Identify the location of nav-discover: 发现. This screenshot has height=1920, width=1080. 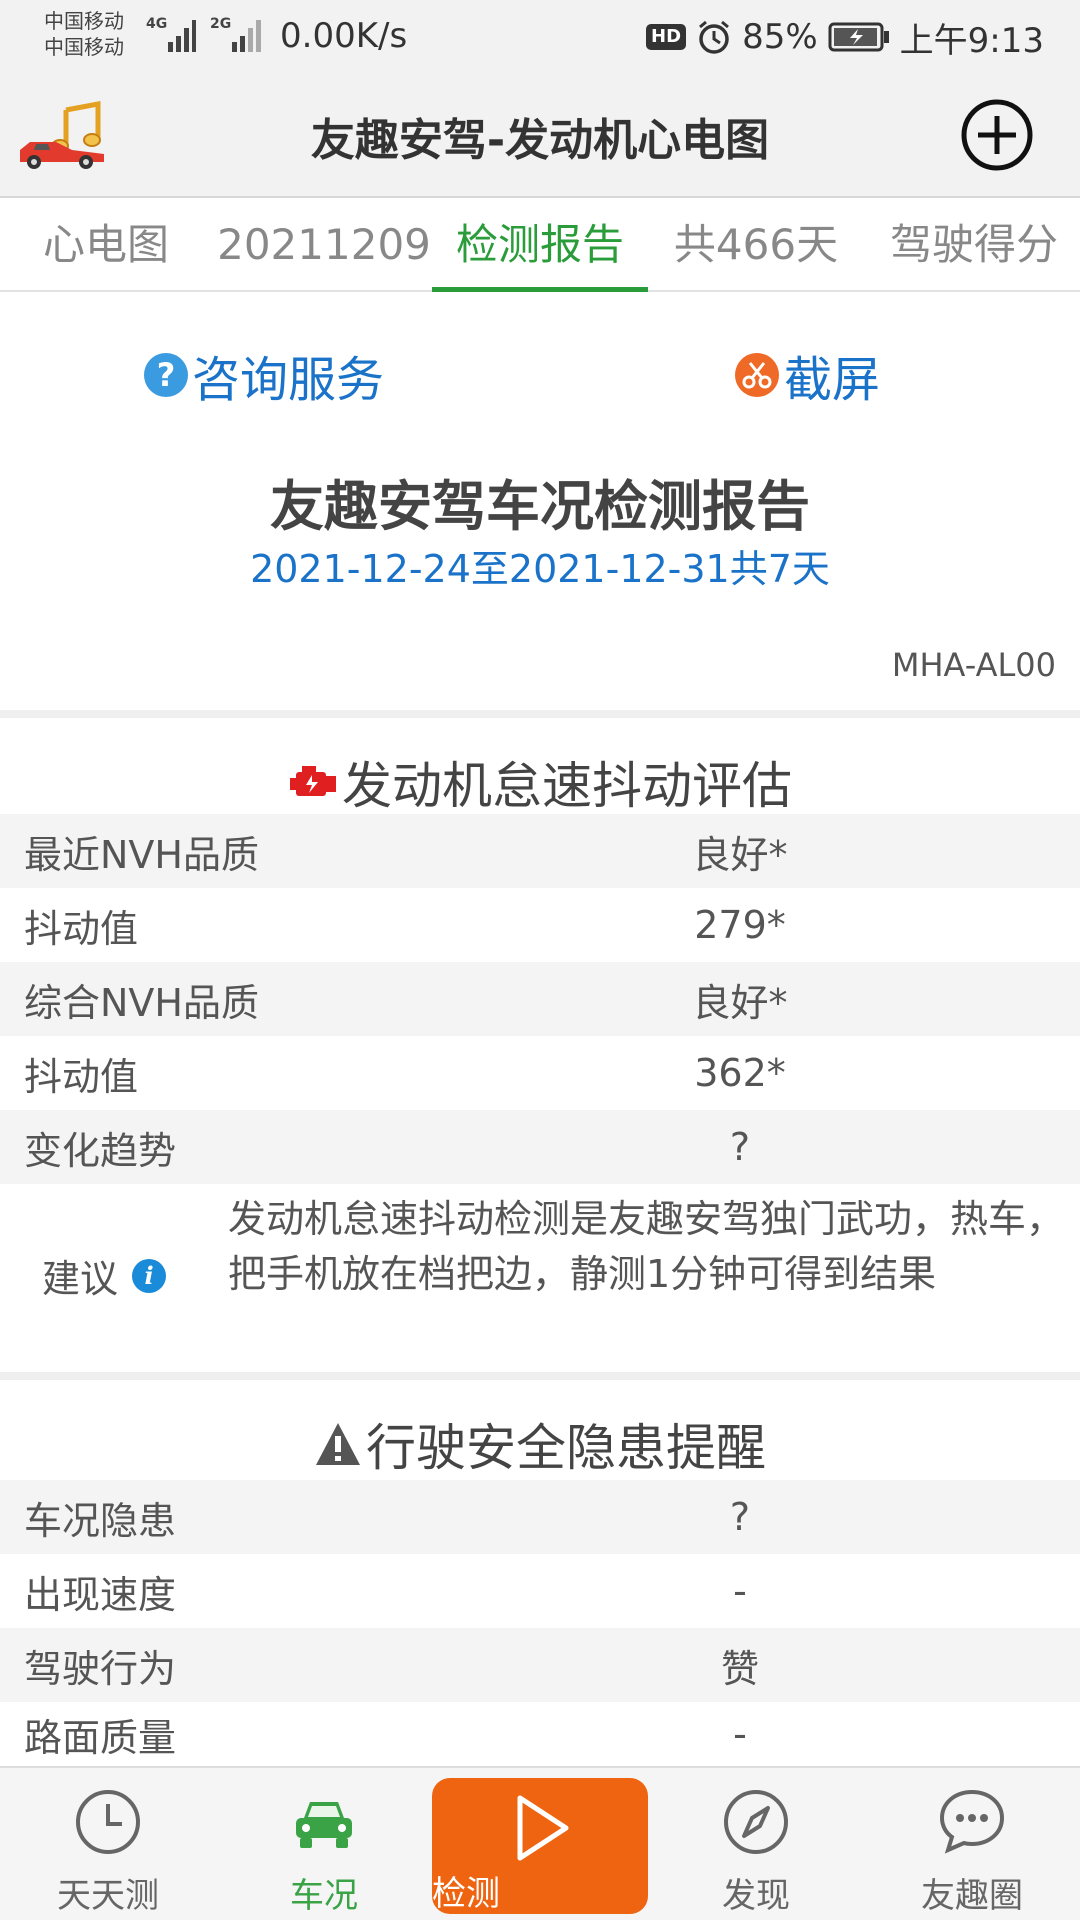
(756, 1844).